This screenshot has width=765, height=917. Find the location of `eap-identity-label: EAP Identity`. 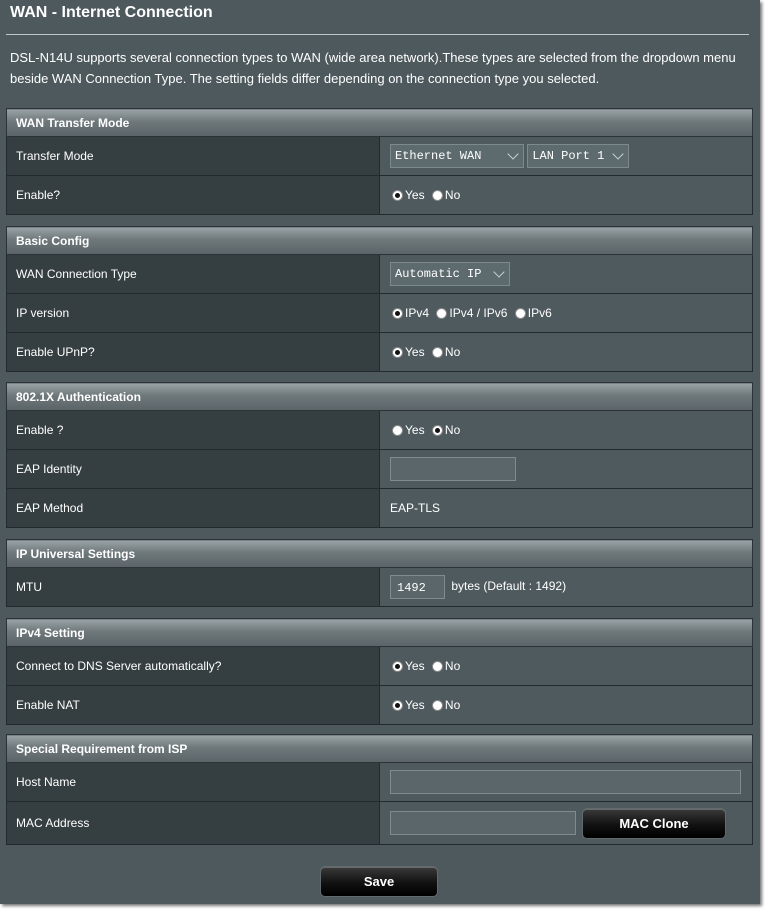

eap-identity-label: EAP Identity is located at coordinates (193, 469).